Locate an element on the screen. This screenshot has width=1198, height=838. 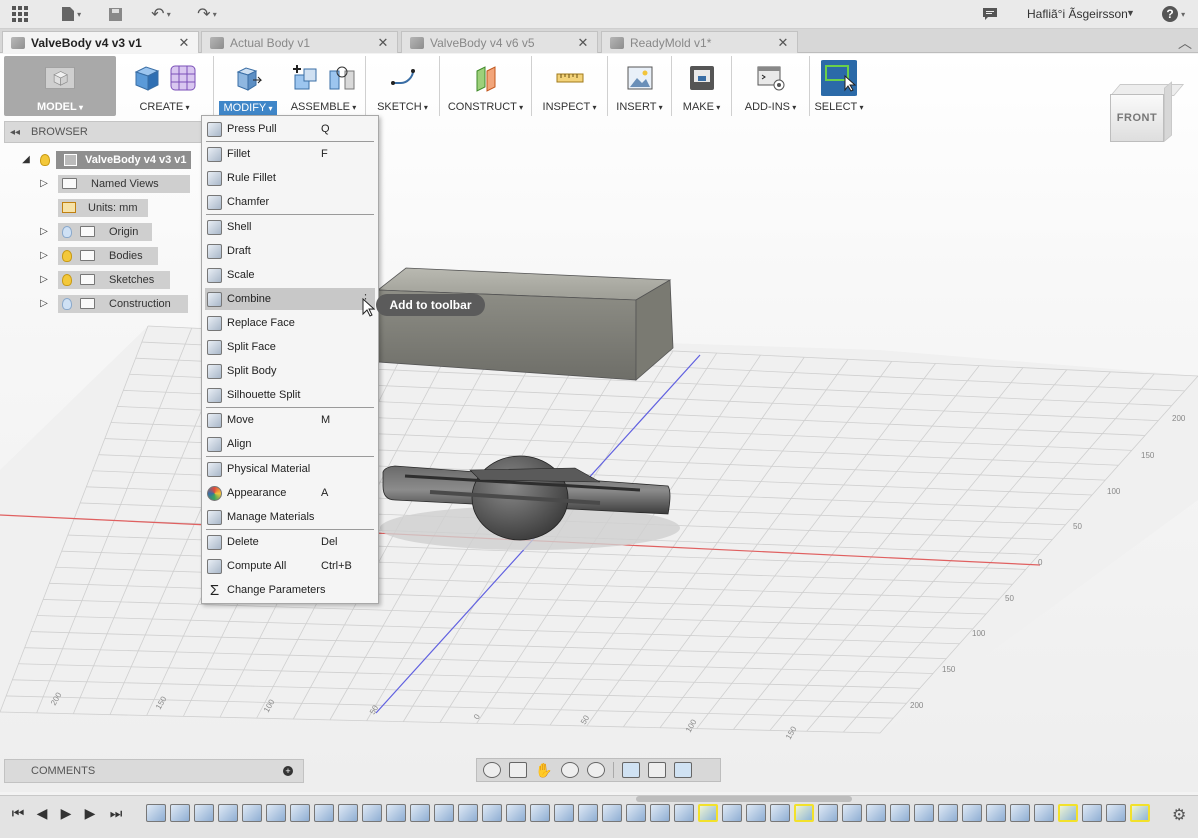
menu-item-replace-face: Replace Face is located at coordinates (290, 323).